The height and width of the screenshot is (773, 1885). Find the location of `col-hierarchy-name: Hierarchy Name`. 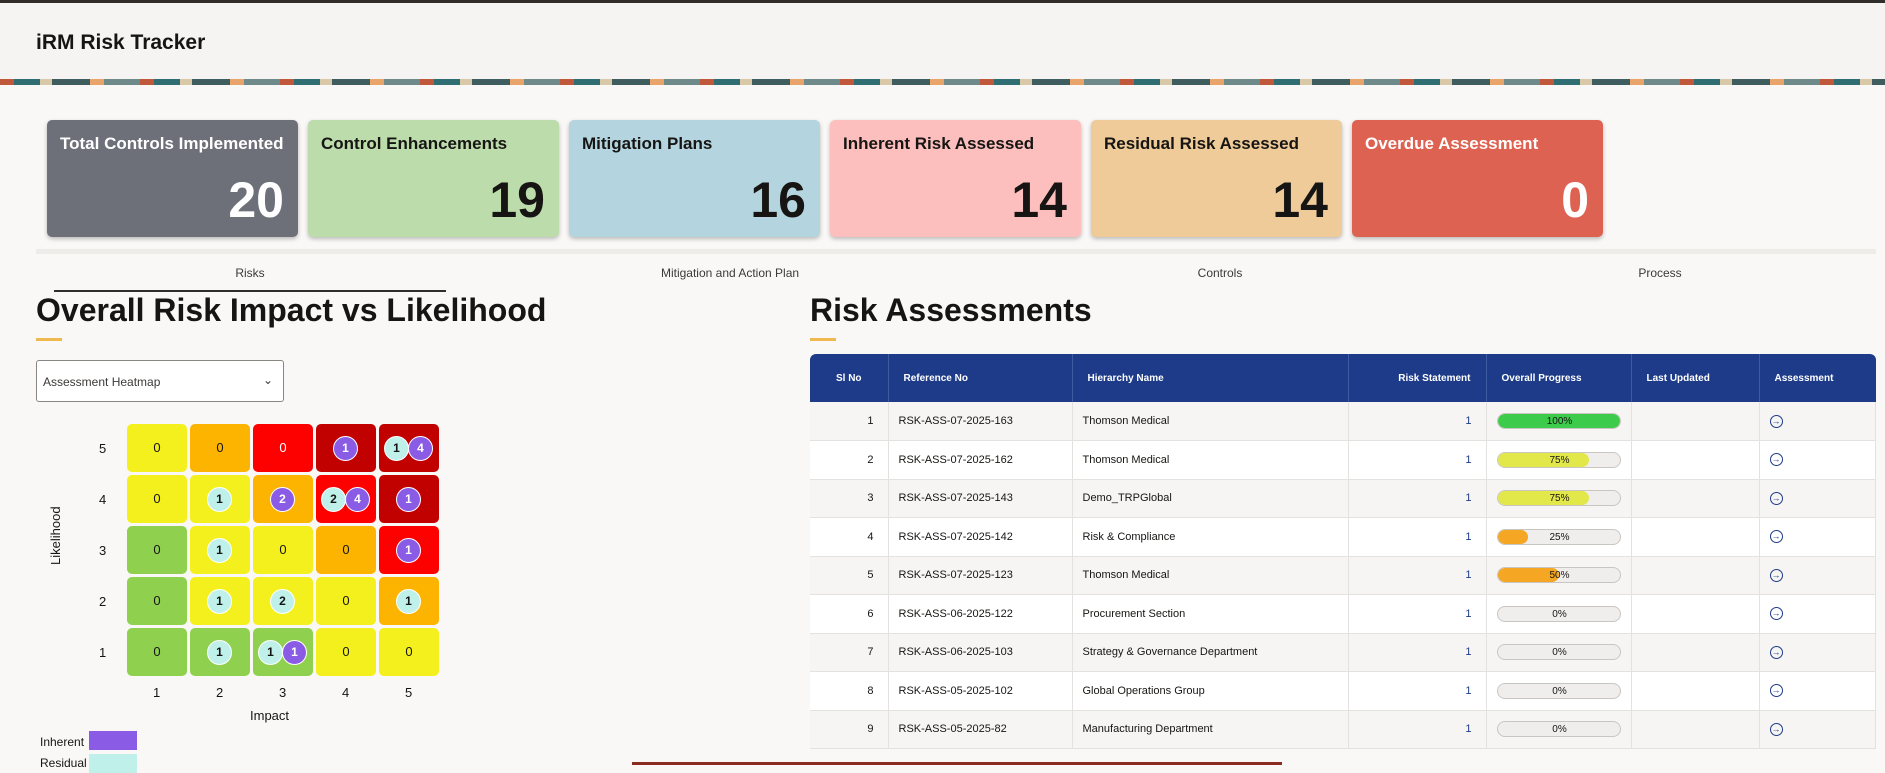

col-hierarchy-name: Hierarchy Name is located at coordinates (1210, 378).